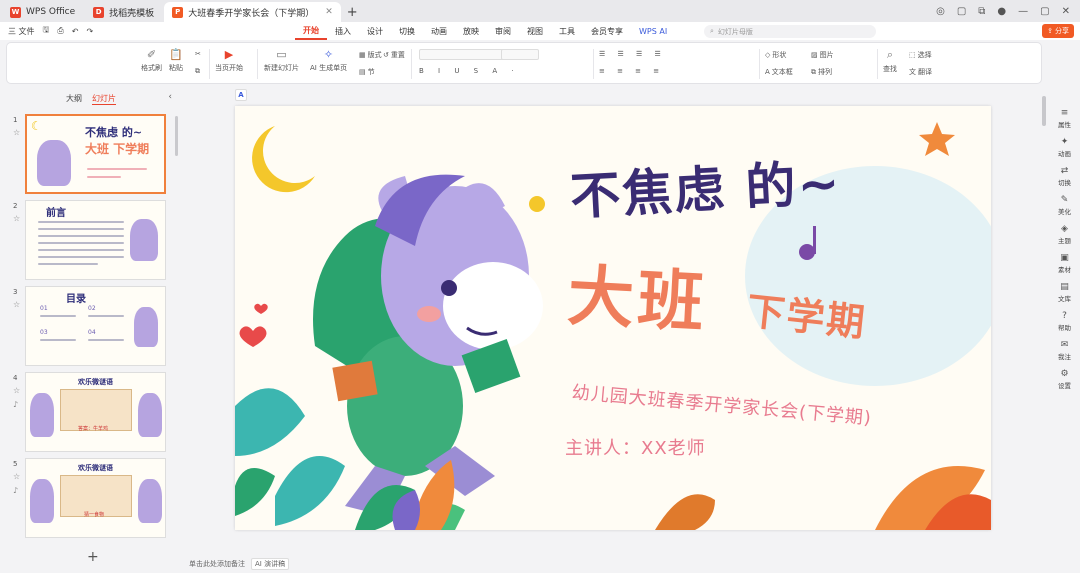  What do you see at coordinates (241, 95) in the screenshot?
I see `ai-assist-icon: A` at bounding box center [241, 95].